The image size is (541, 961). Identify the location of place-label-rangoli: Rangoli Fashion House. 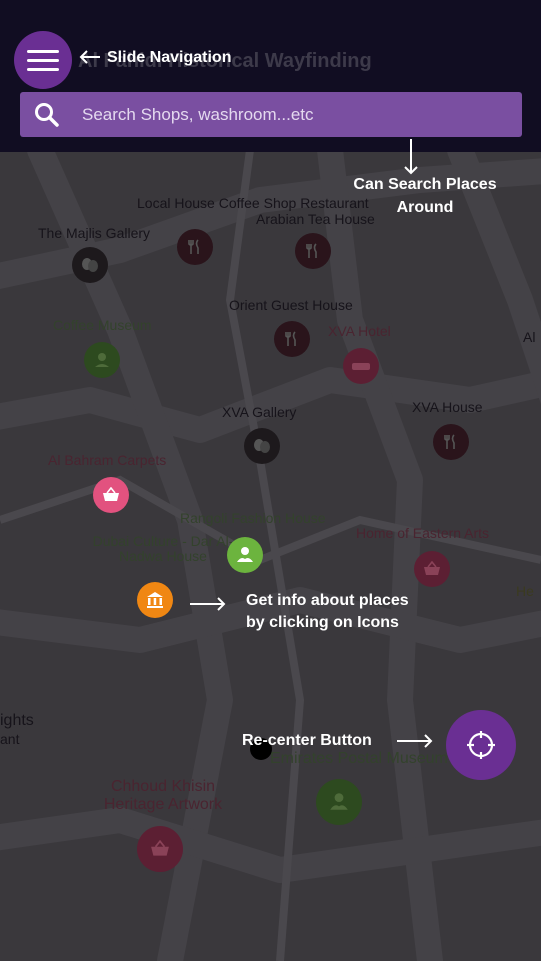
(253, 518).